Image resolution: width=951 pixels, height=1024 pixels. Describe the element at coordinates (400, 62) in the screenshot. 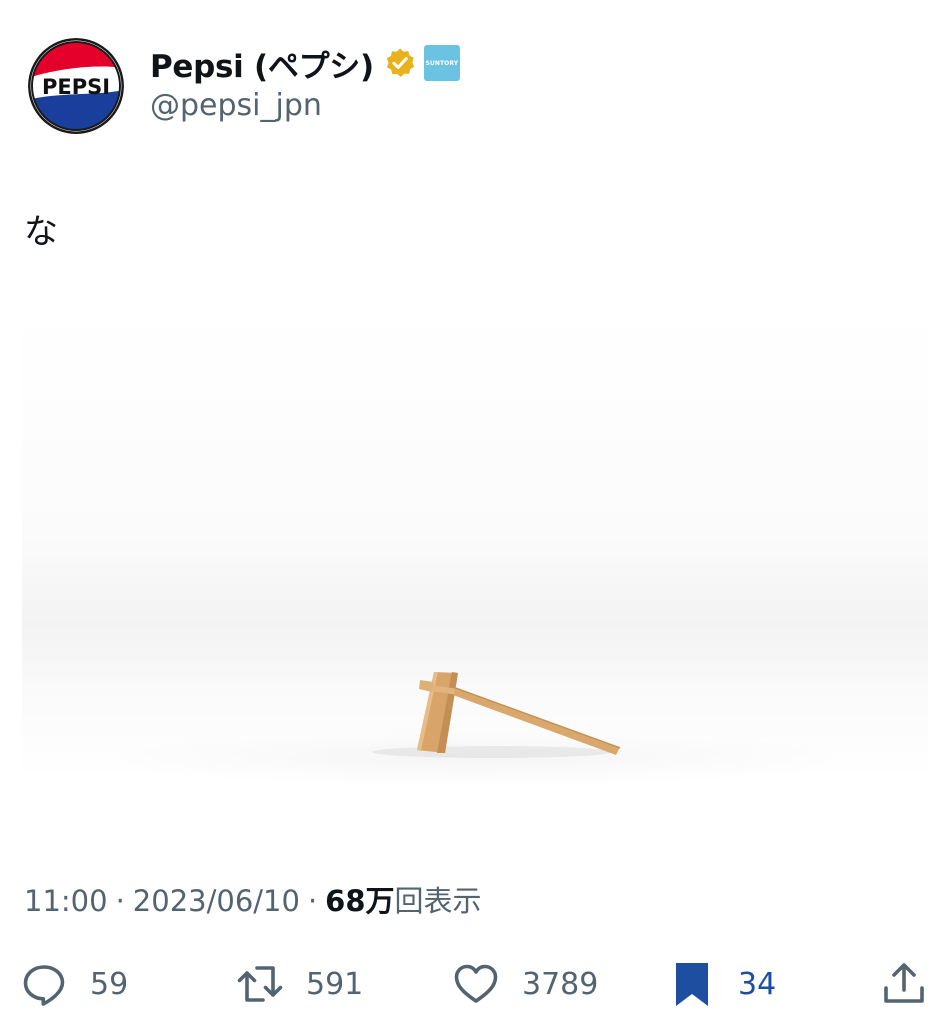

I see `verified-badge-icon` at that location.